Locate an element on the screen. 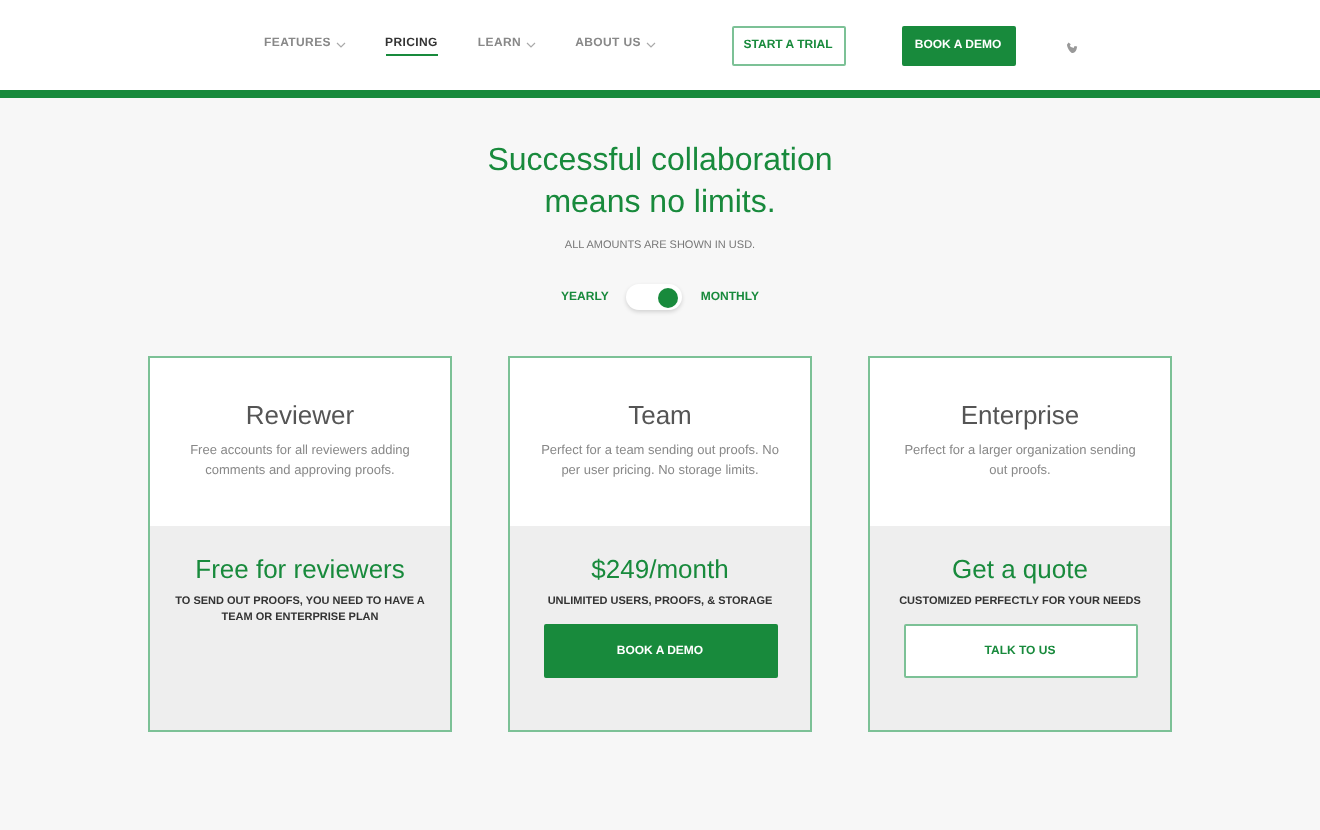 Image resolution: width=1320 pixels, height=830 pixels. plan-price: $249/month is located at coordinates (660, 569).